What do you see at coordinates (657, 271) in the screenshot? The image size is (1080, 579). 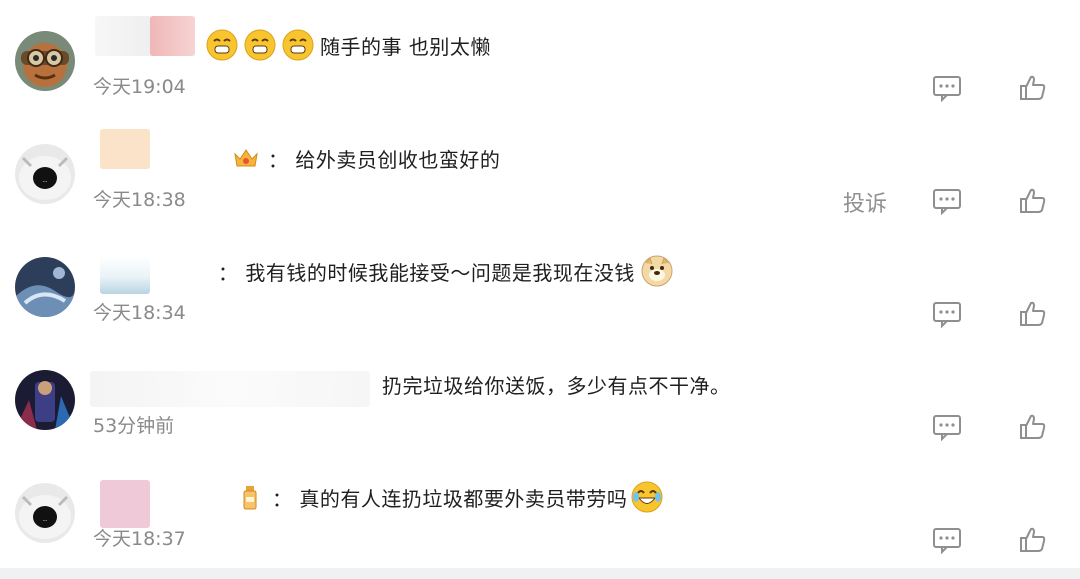 I see `doge-emoji` at bounding box center [657, 271].